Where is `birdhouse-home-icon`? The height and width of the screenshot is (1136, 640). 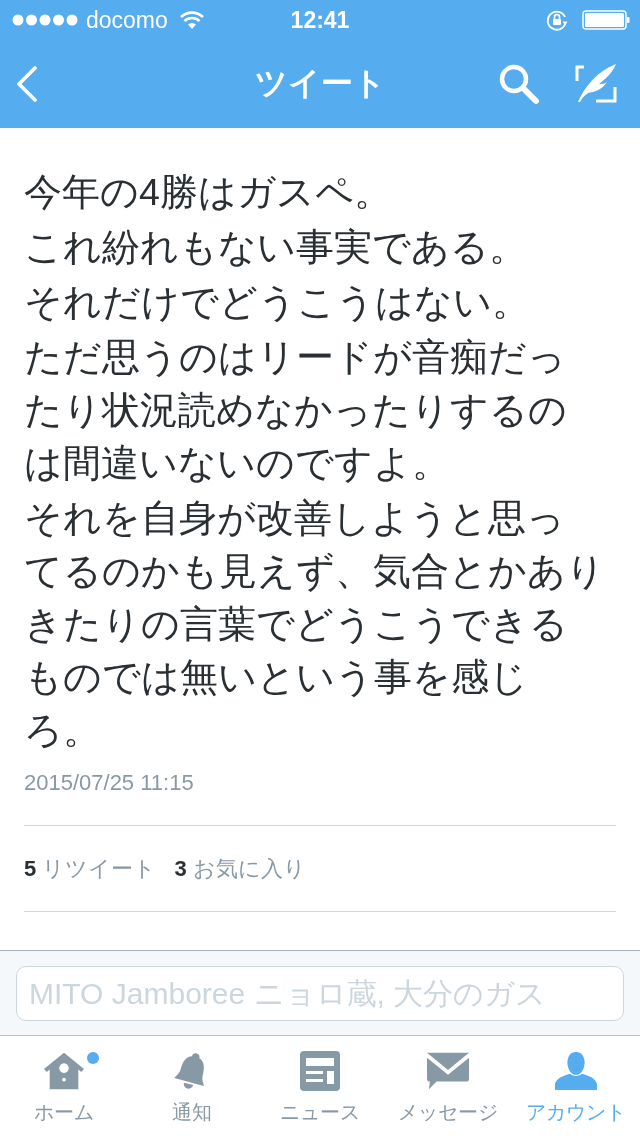 birdhouse-home-icon is located at coordinates (64, 1071).